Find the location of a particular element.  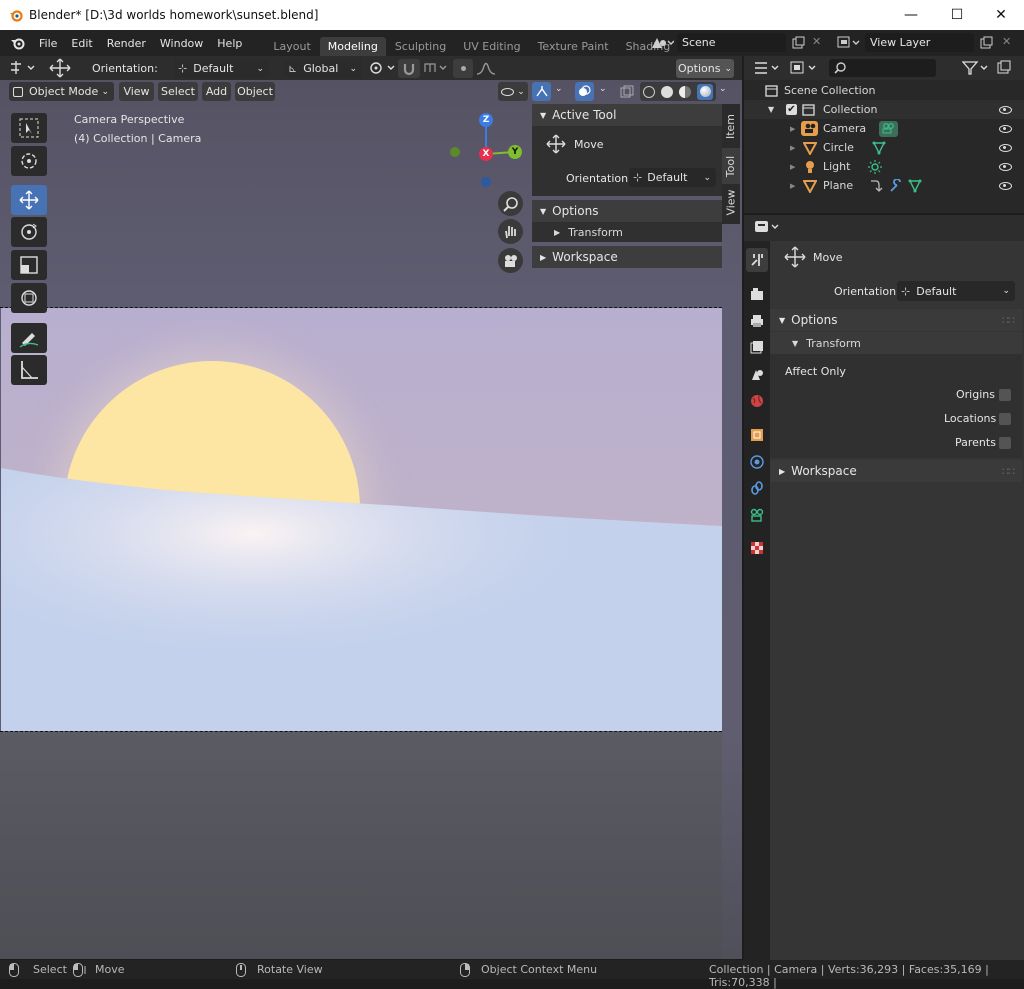

tab-modeling: Modeling is located at coordinates (352, 46).